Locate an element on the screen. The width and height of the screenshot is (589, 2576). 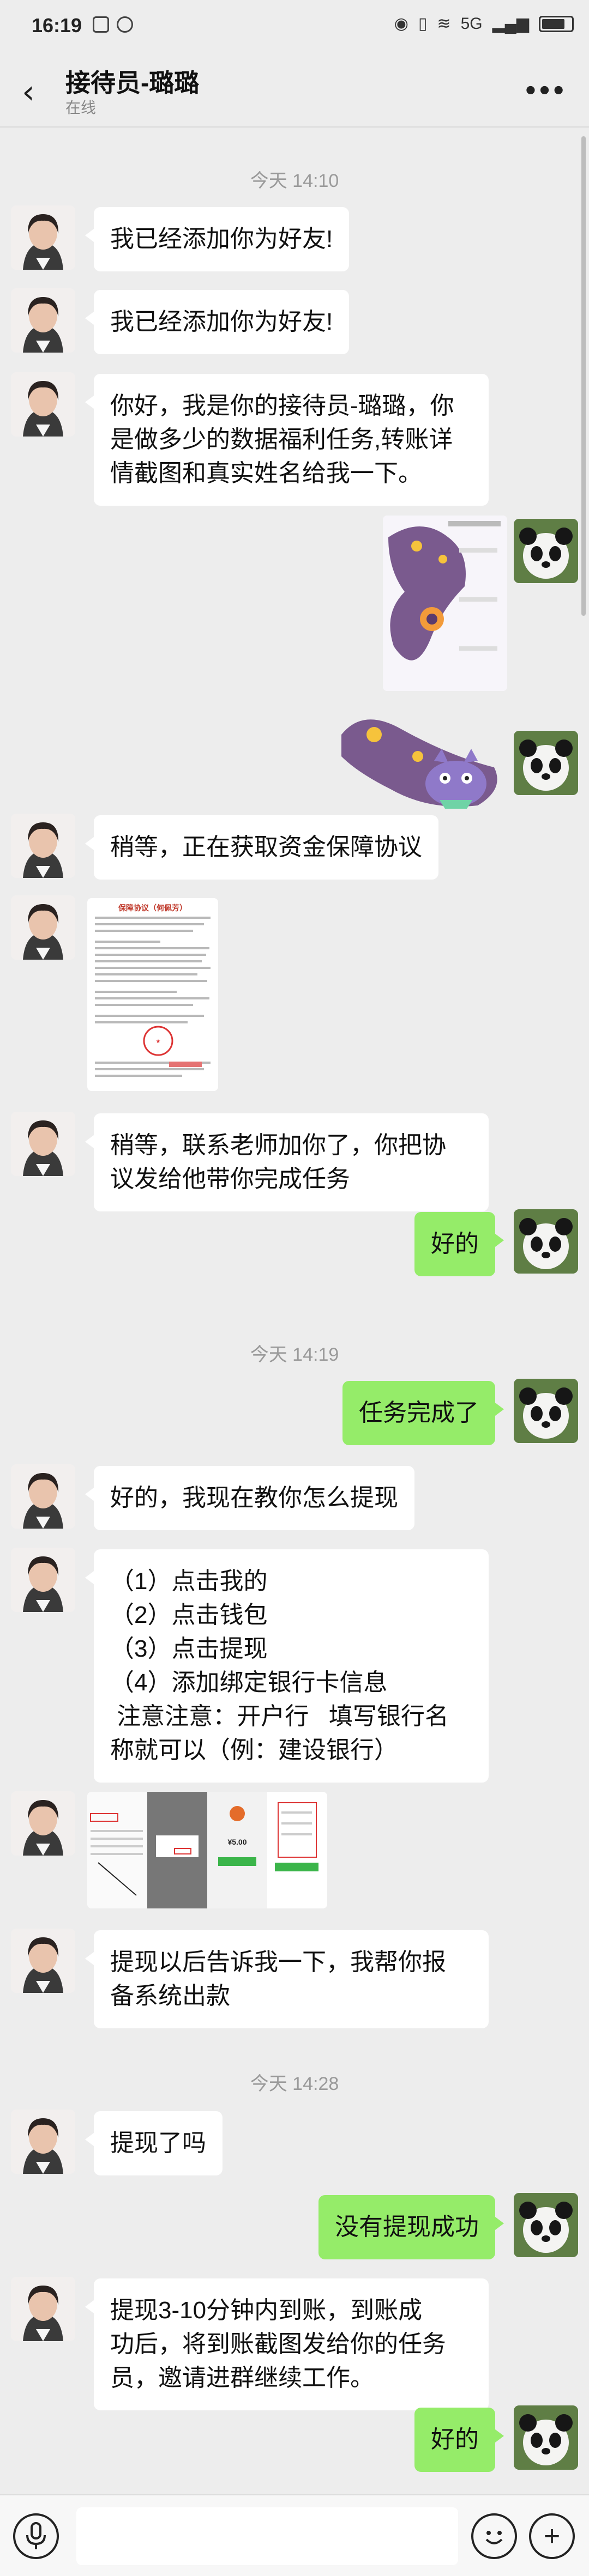
timestamp: 今天 14:19 is located at coordinates (294, 1355).